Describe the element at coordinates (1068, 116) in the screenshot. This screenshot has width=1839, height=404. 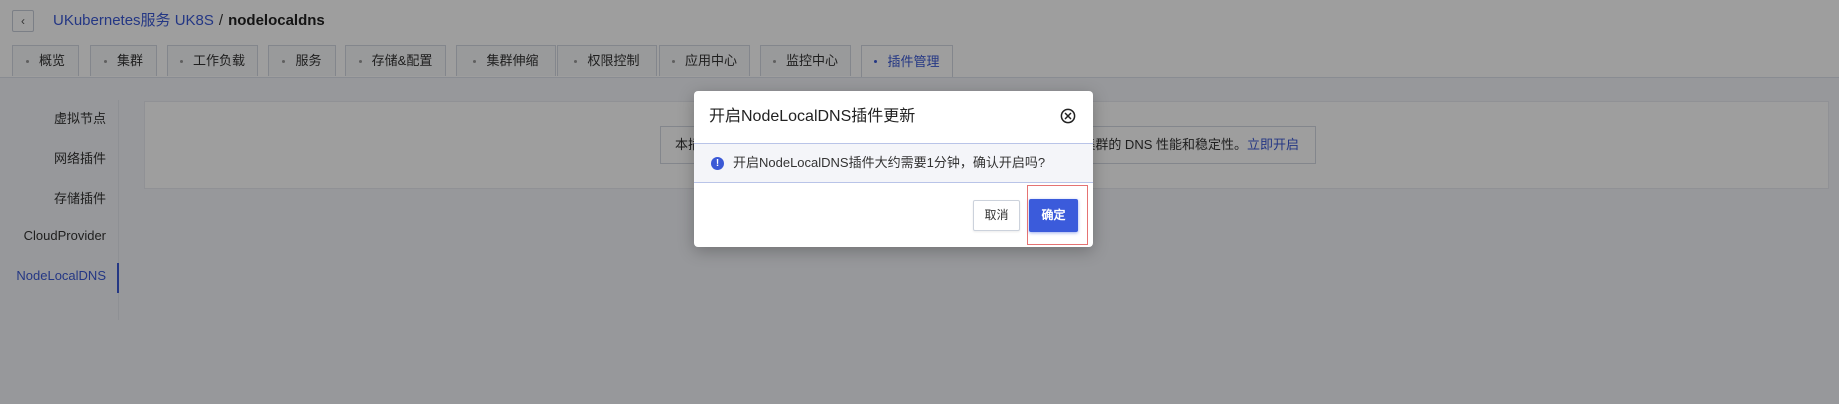
I see `close-icon` at that location.